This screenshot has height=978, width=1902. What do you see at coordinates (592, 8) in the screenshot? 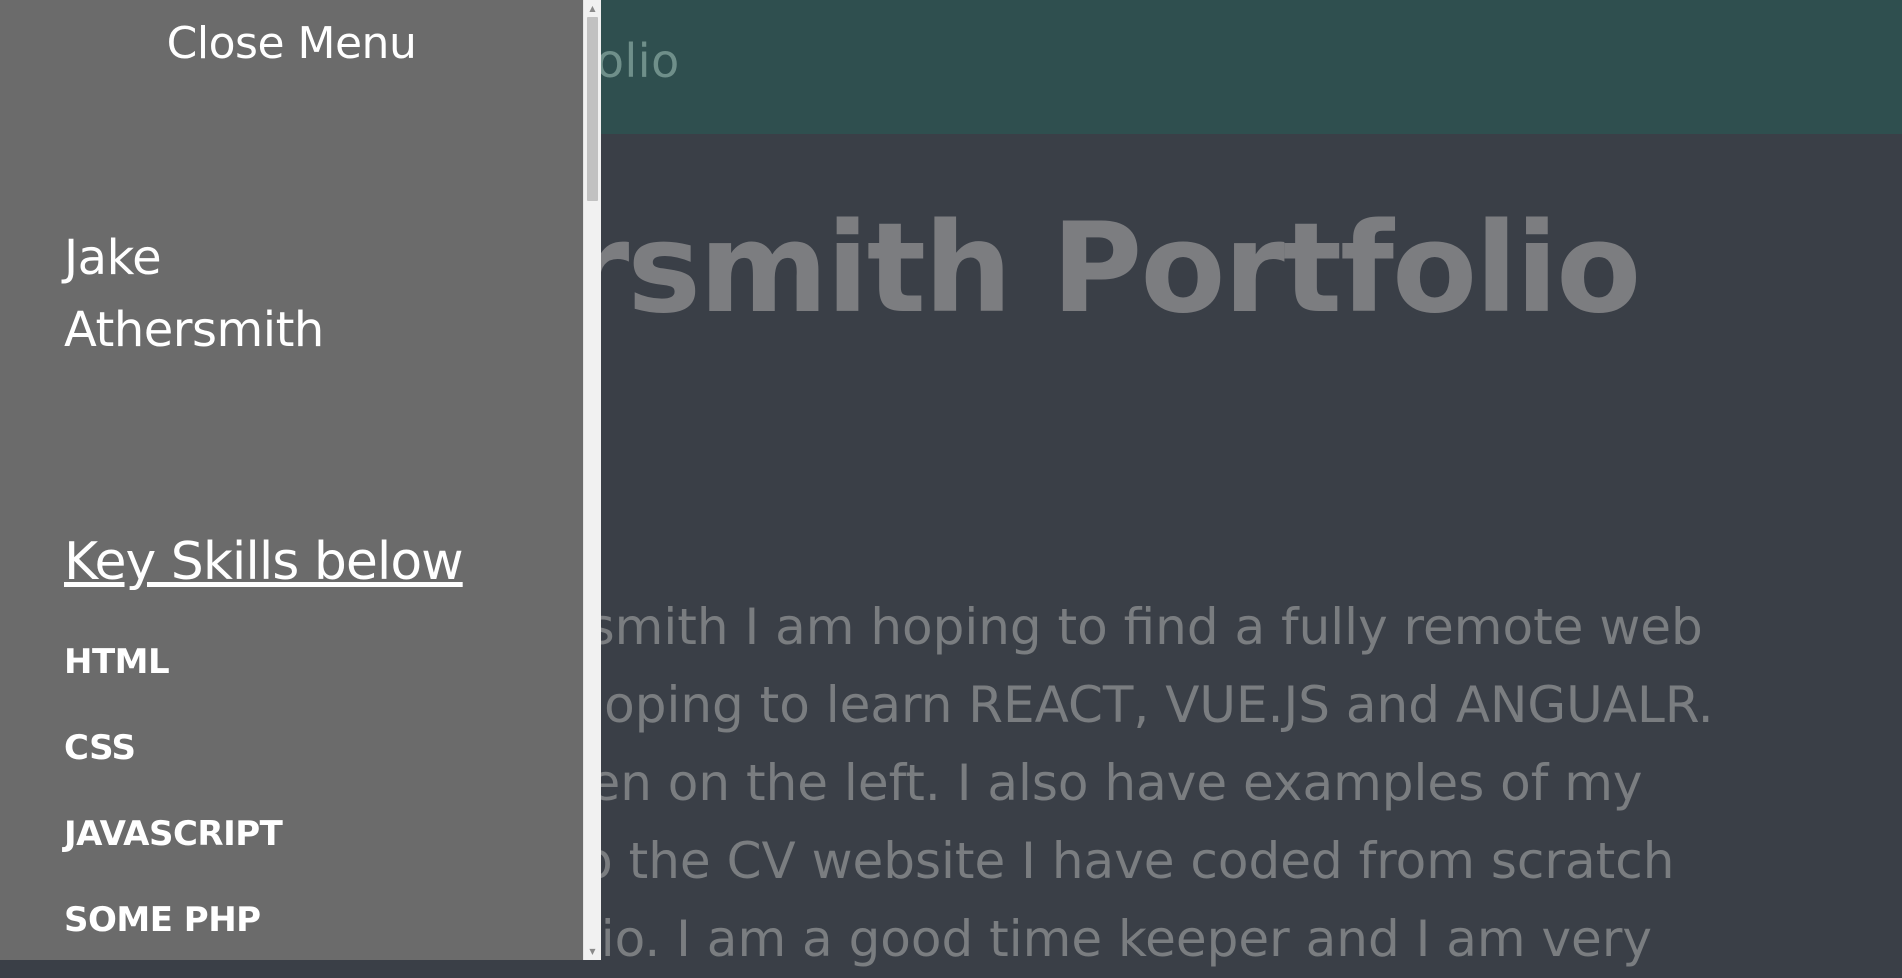
I see `scroll-up-arrow-icon: ▲` at bounding box center [592, 8].